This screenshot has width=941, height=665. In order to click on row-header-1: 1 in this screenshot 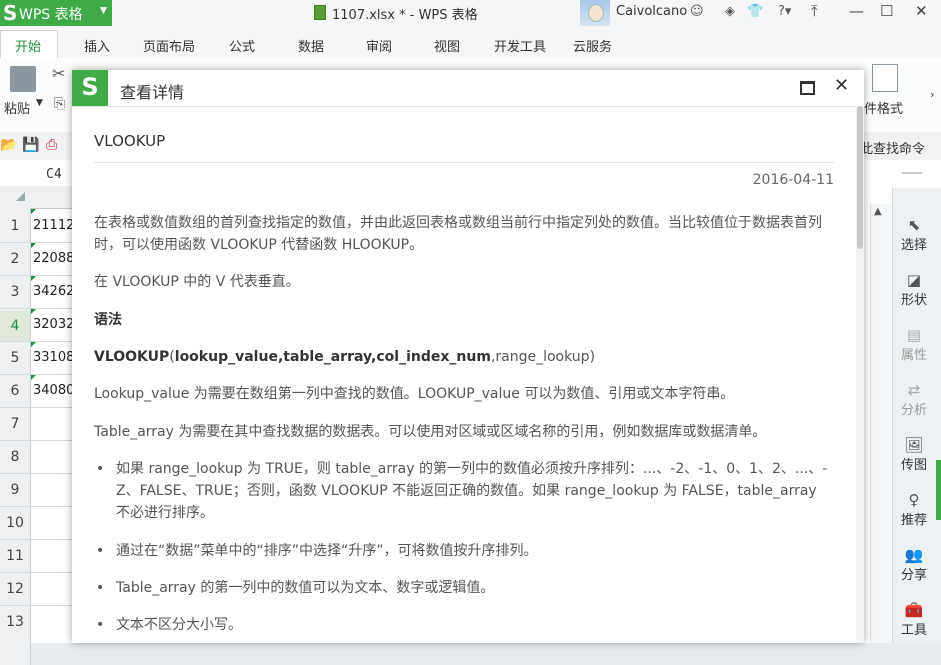, I will do `click(15, 226)`.